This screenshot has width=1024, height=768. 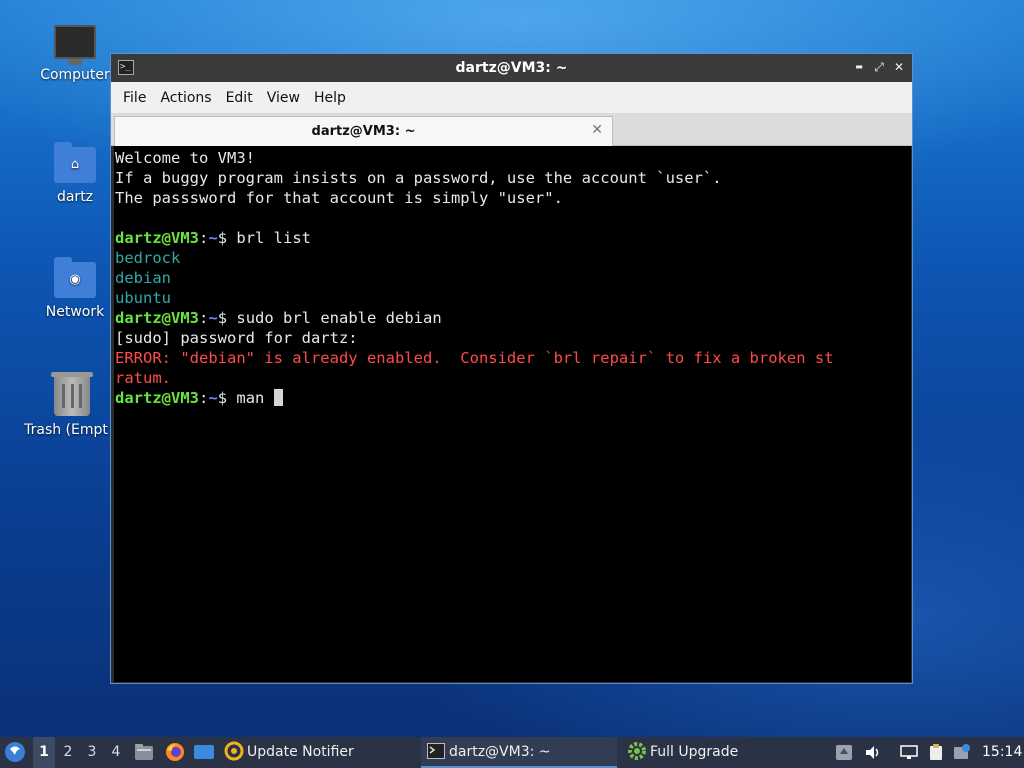 I want to click on desktop-icon-computer: Computer, so click(x=75, y=54).